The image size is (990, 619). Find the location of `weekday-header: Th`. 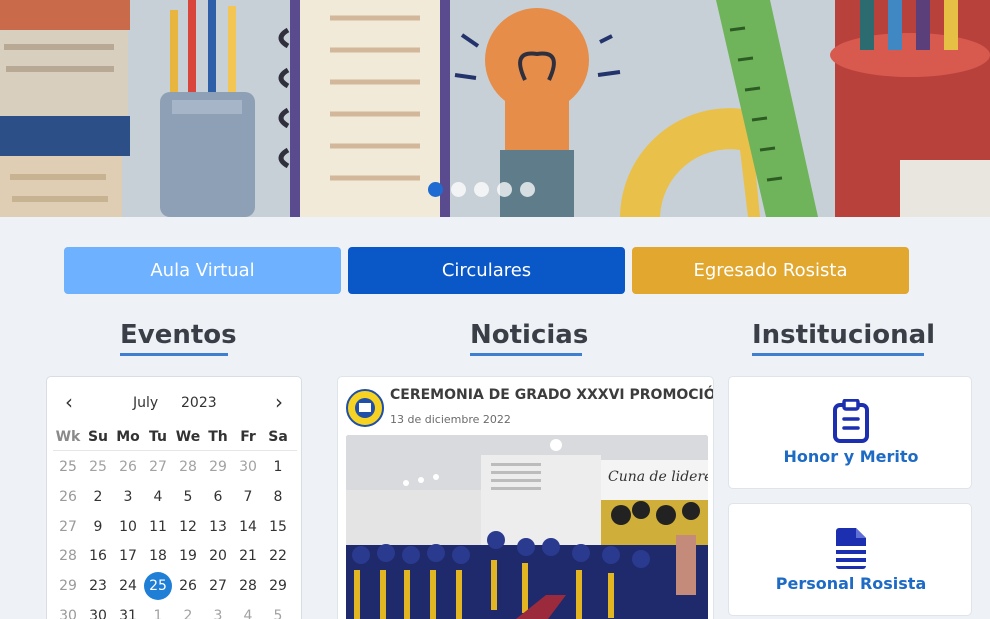

weekday-header: Th is located at coordinates (218, 437).